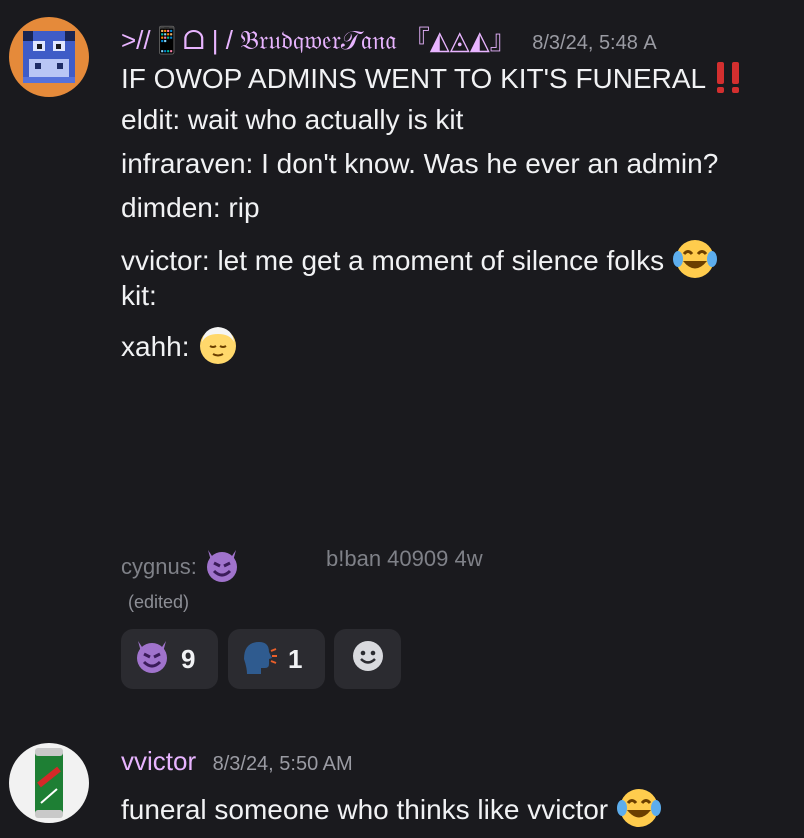 The width and height of the screenshot is (804, 838). I want to click on add-reaction-button, so click(367, 659).